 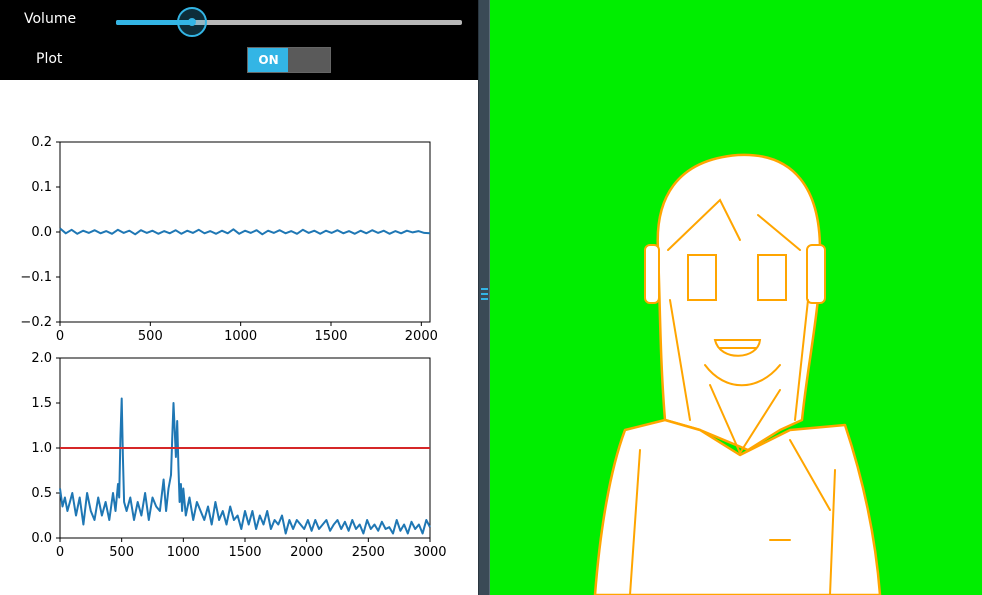 What do you see at coordinates (60, 336) in the screenshot?
I see `chart1-x-tick-label: 0` at bounding box center [60, 336].